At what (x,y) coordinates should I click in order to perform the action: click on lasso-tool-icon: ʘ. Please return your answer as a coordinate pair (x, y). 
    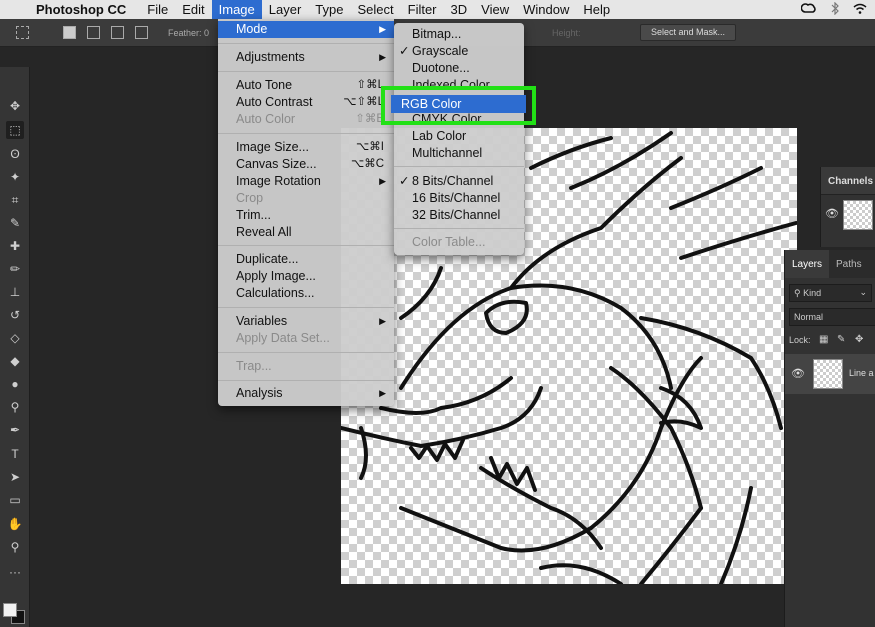
    Looking at the image, I should click on (15, 154).